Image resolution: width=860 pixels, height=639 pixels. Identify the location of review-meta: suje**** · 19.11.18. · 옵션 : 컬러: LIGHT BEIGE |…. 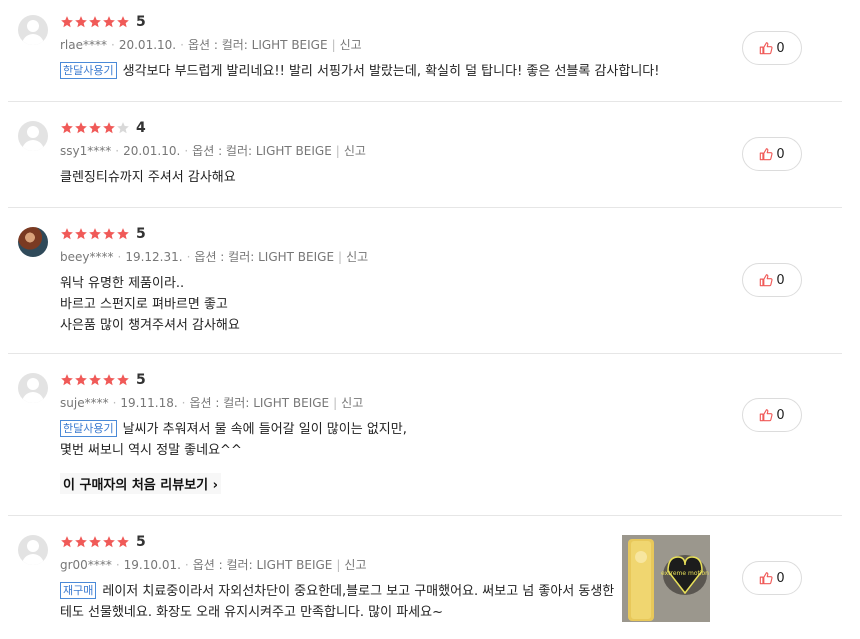
(212, 403).